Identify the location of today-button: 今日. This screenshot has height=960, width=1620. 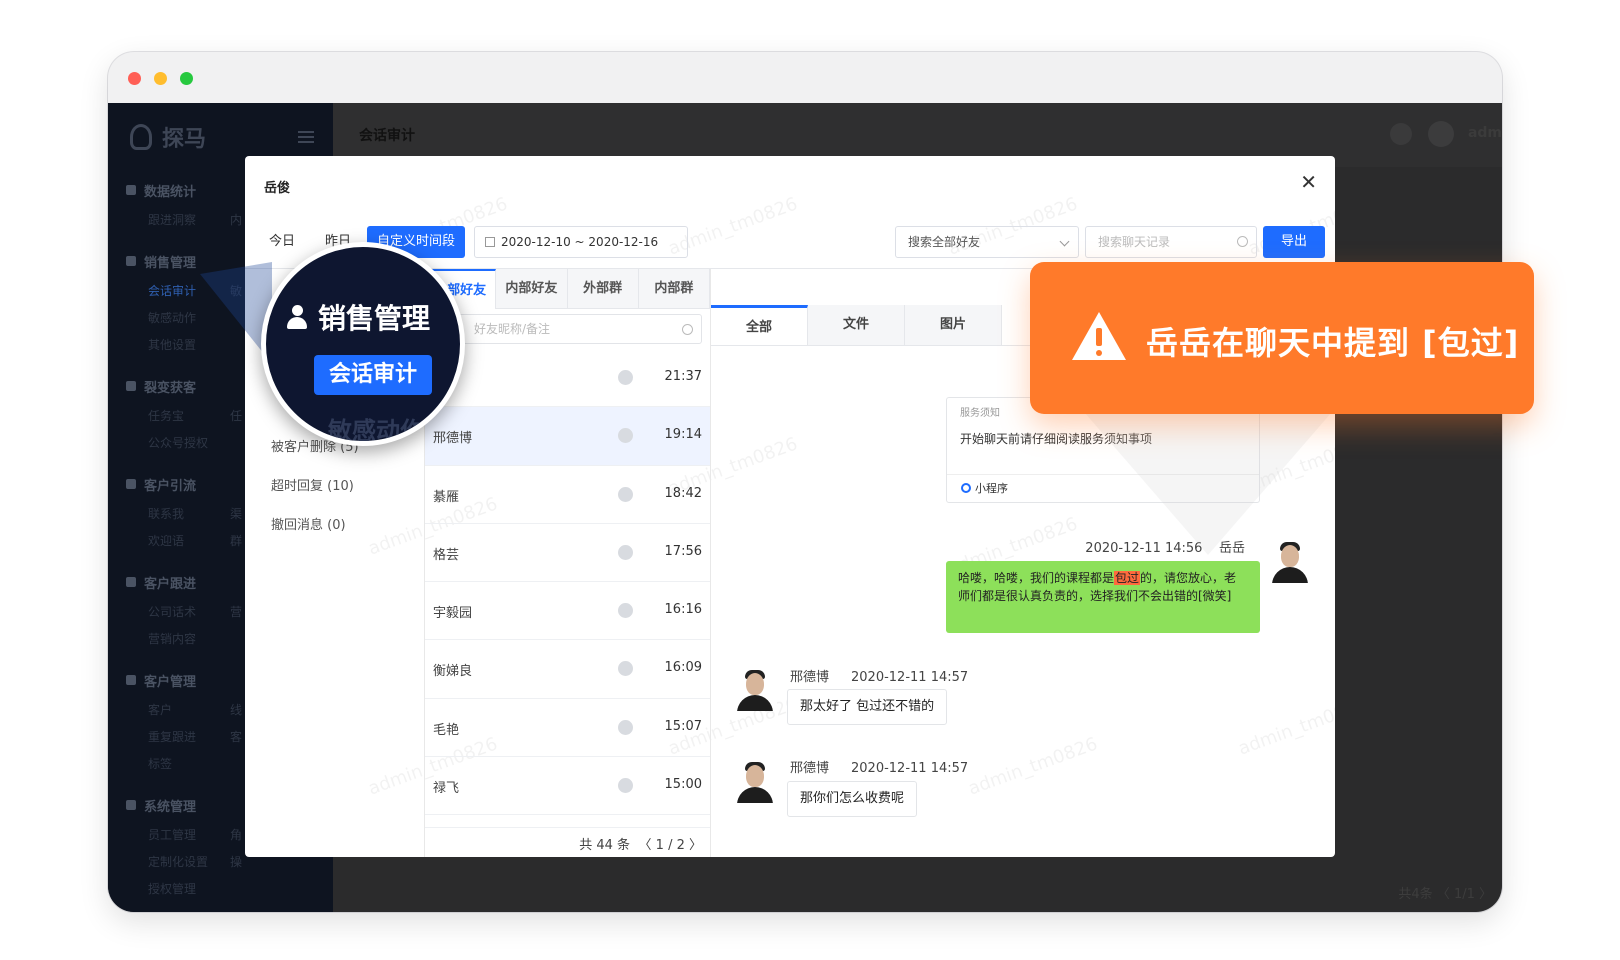
(282, 242).